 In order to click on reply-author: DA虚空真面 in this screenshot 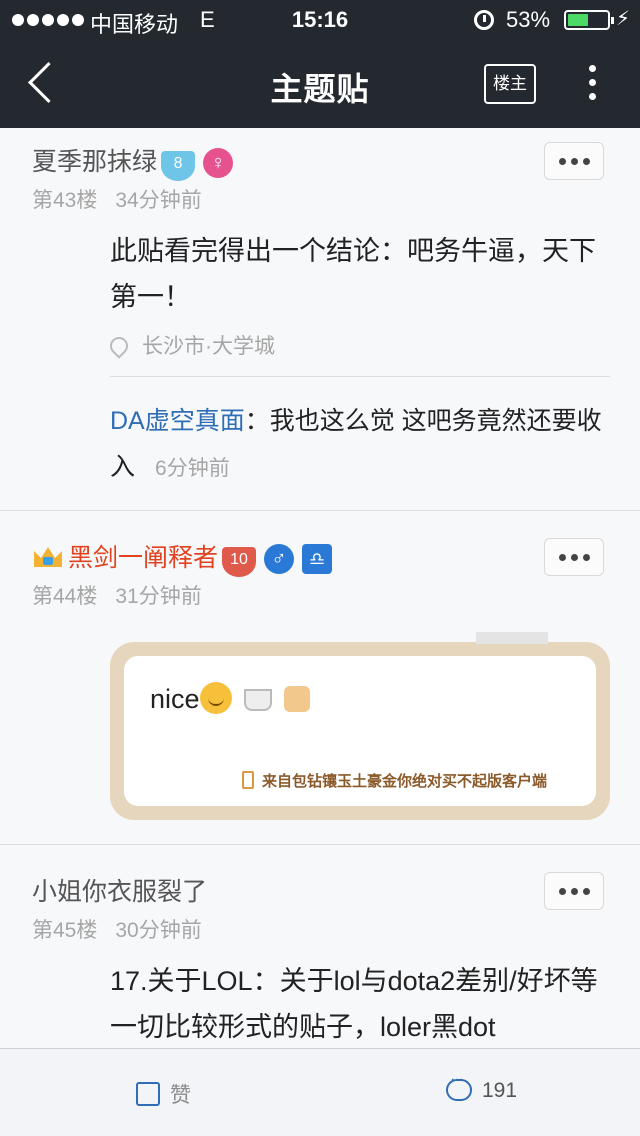, I will do `click(177, 421)`.